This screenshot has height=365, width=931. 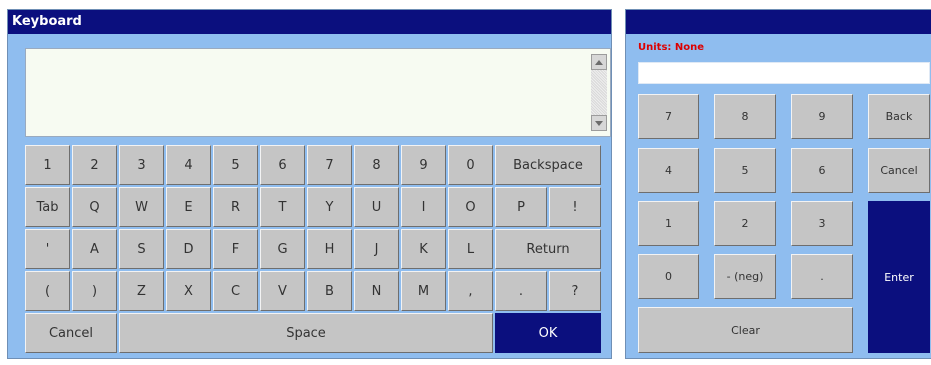 What do you see at coordinates (141, 207) in the screenshot?
I see `key-w: W` at bounding box center [141, 207].